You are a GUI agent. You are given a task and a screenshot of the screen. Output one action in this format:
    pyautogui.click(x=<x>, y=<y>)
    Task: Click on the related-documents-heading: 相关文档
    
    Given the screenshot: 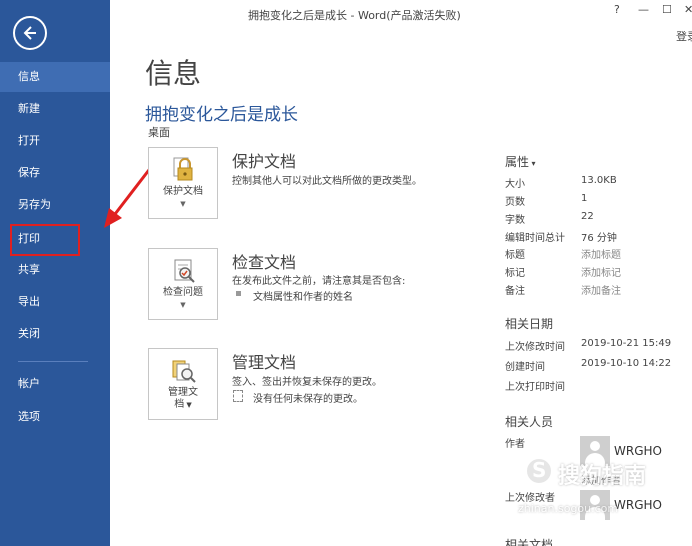 What is the action you would take?
    pyautogui.click(x=529, y=542)
    